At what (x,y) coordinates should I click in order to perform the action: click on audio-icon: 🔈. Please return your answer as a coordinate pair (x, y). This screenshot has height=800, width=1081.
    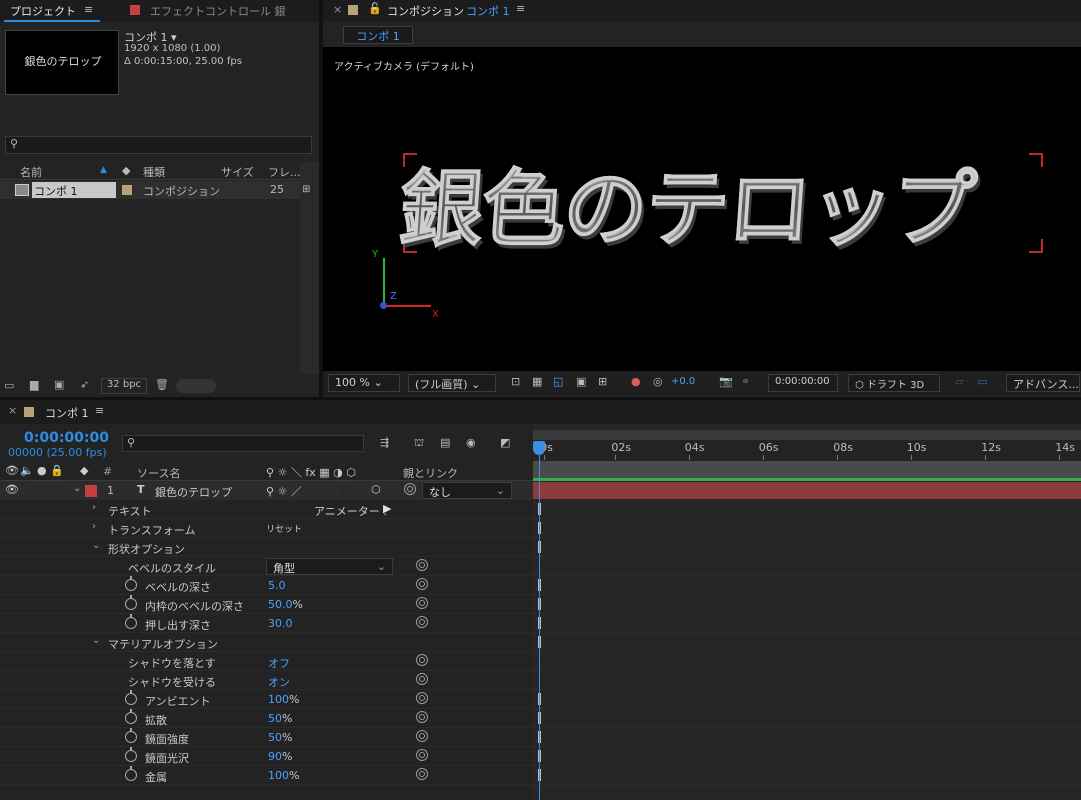
    Looking at the image, I should click on (27, 470).